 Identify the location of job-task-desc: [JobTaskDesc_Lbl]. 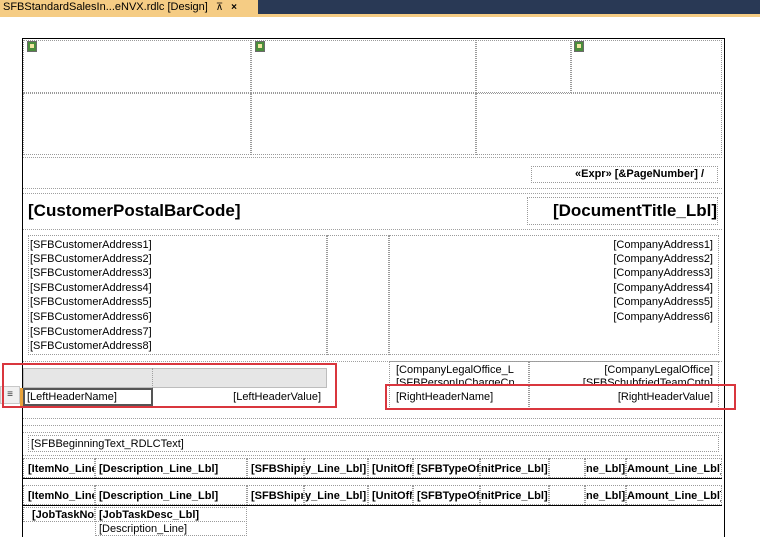
(171, 514).